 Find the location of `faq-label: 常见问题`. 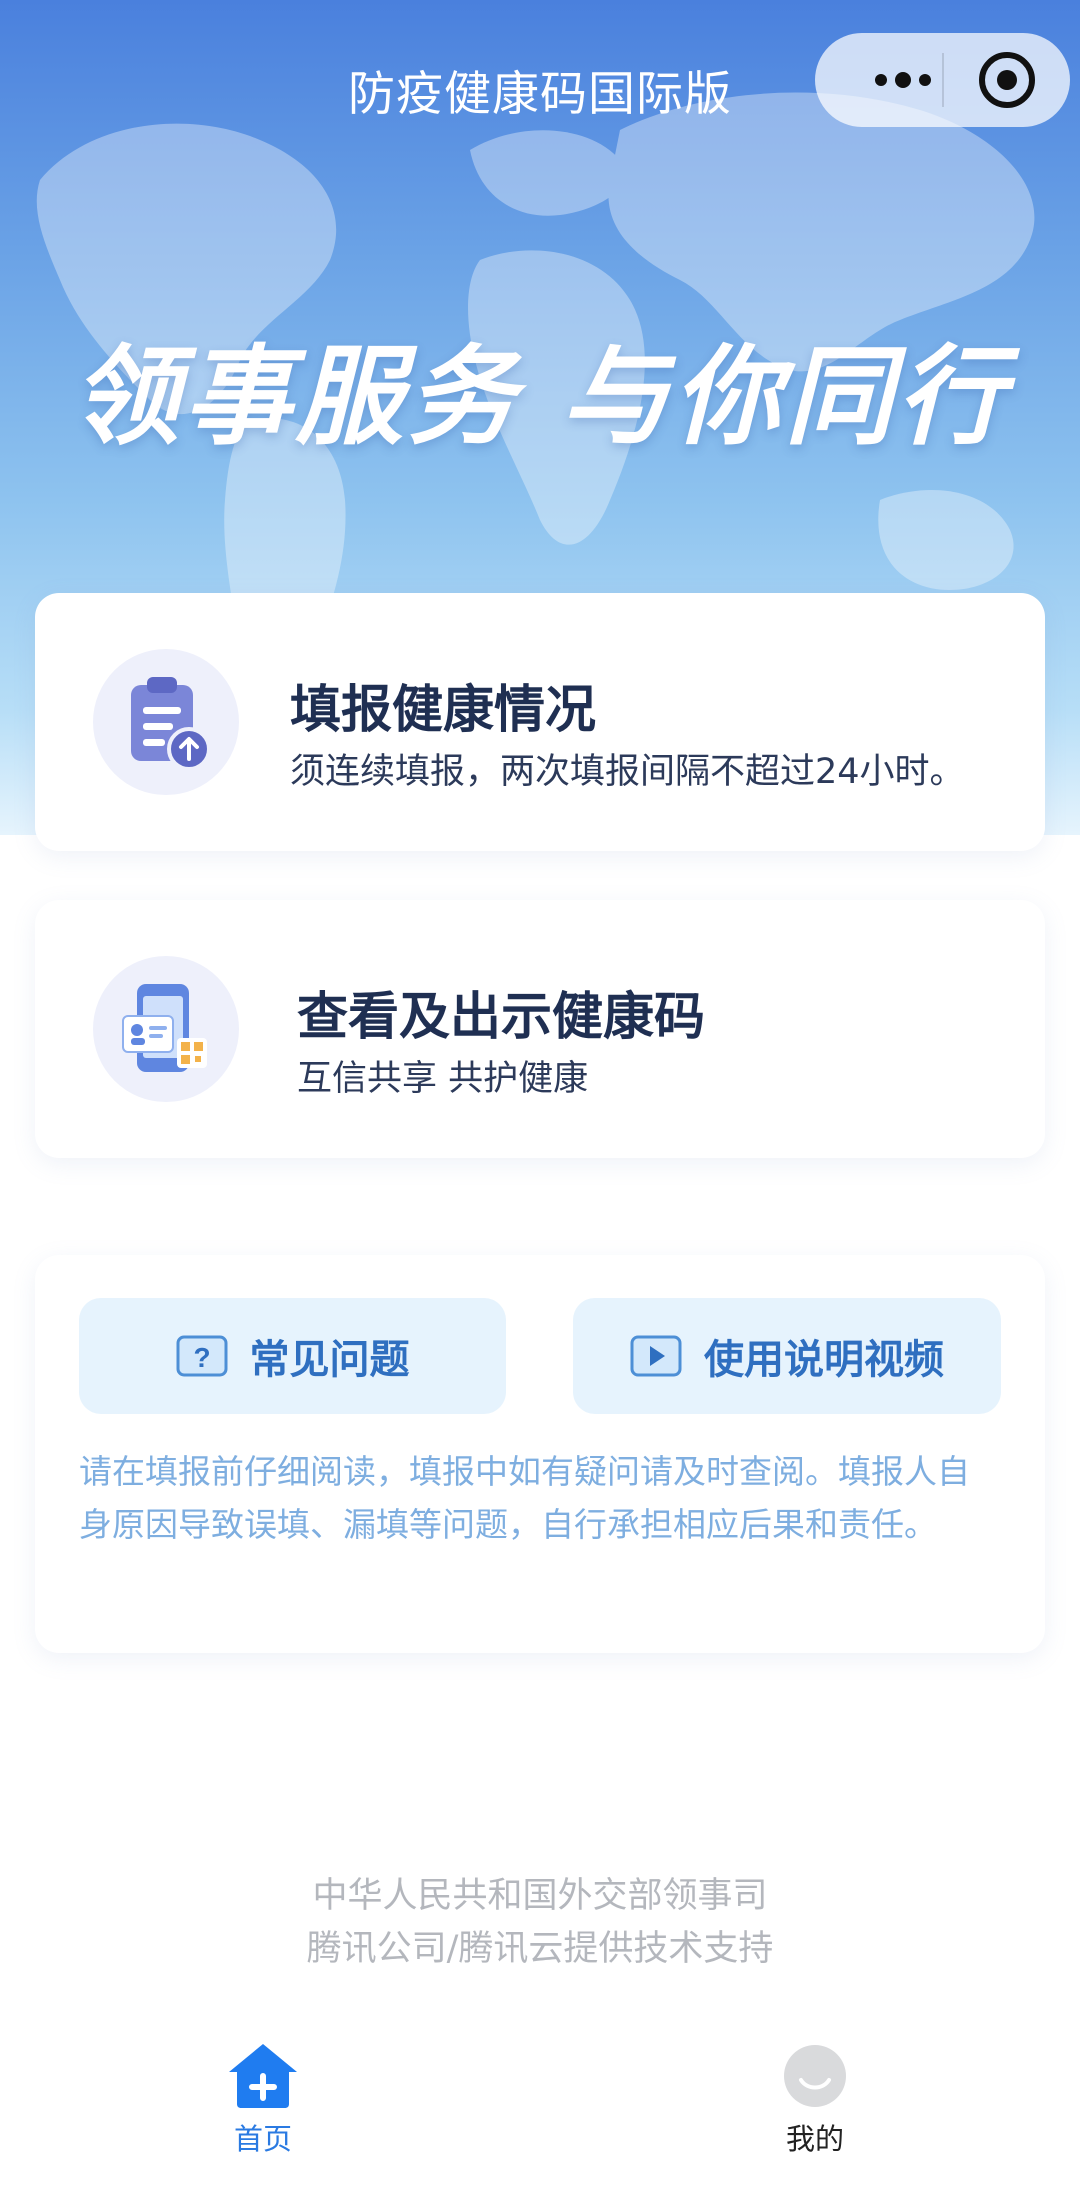

faq-label: 常见问题 is located at coordinates (329, 1360).